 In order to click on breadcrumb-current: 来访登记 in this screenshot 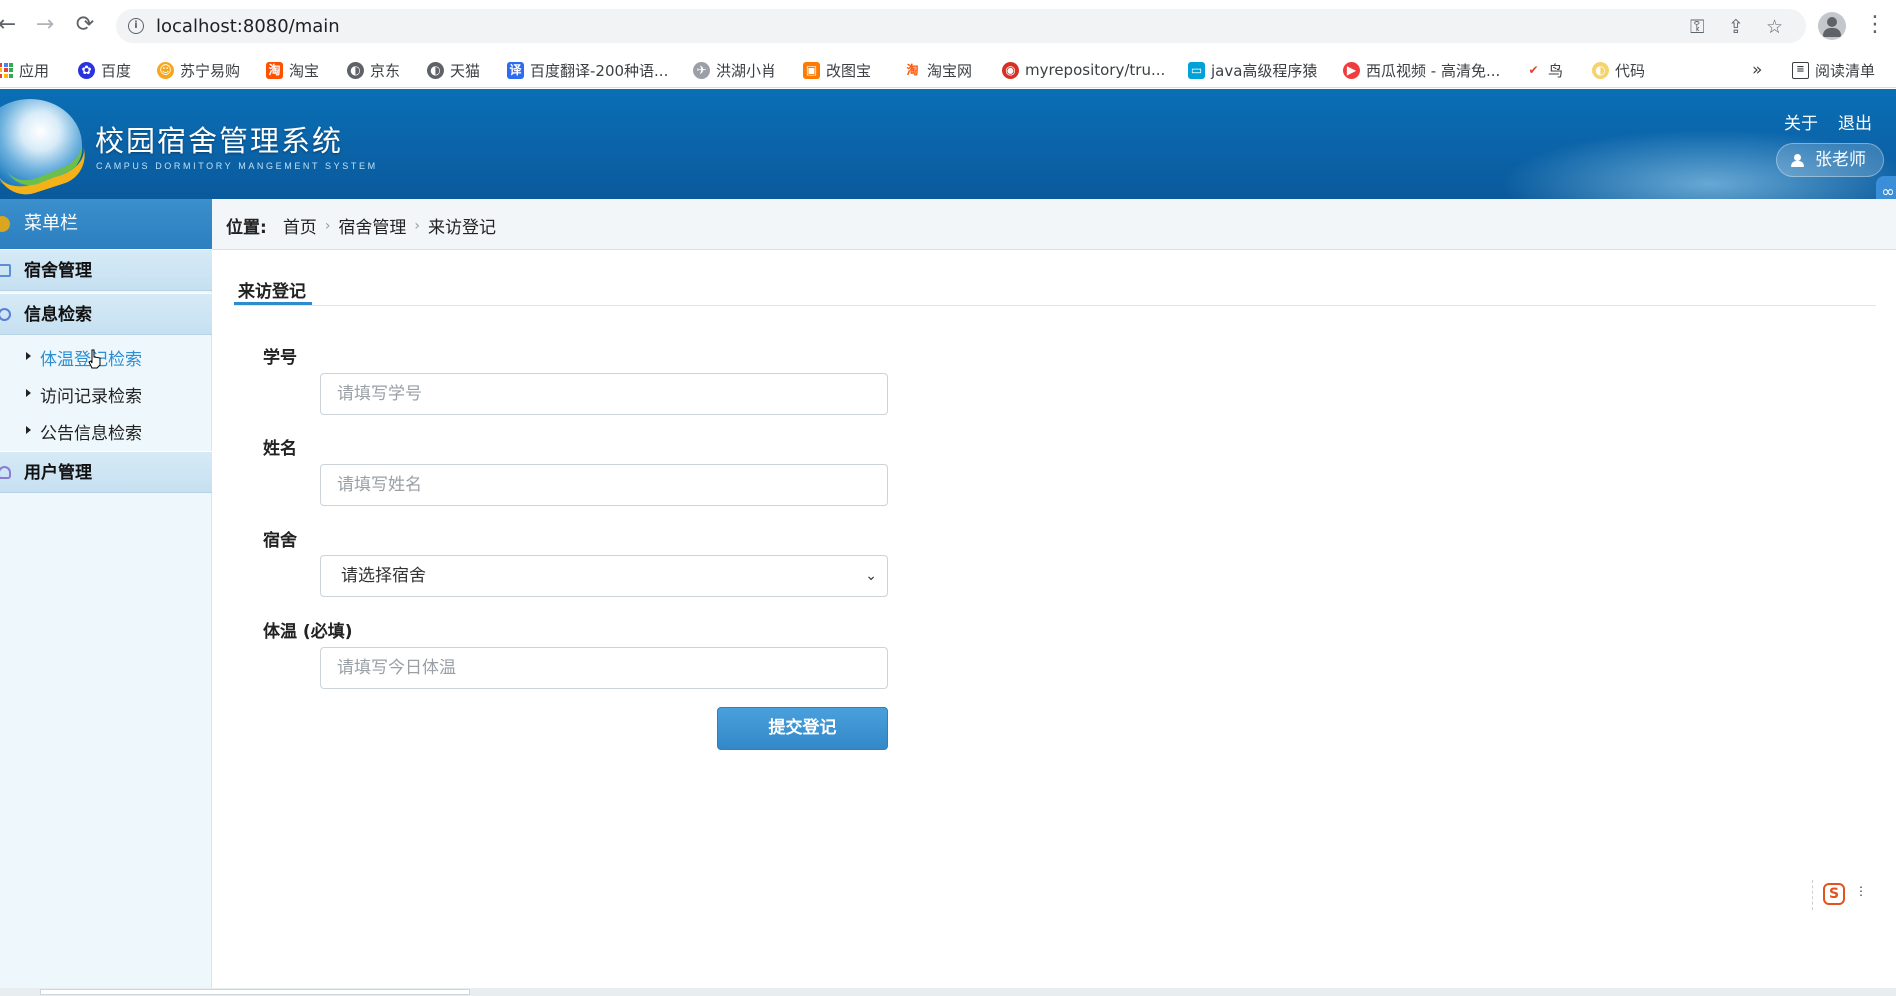, I will do `click(462, 228)`.